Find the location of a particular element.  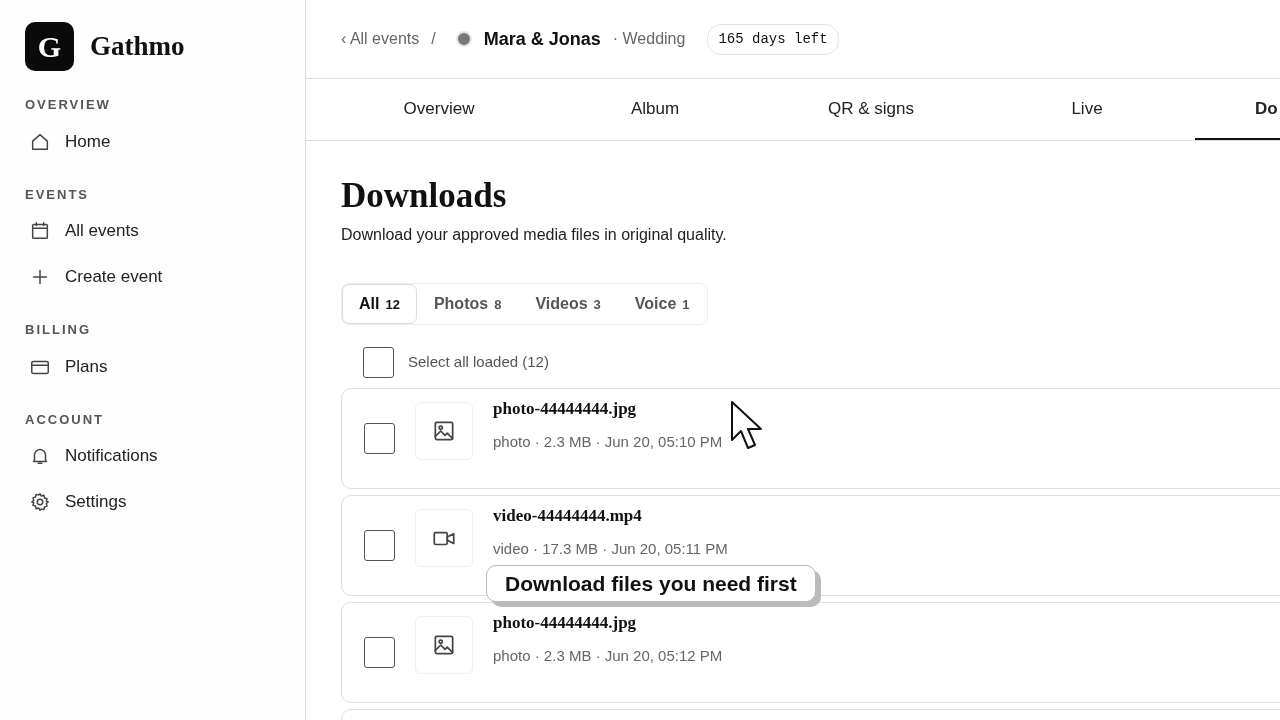

calendar-icon is located at coordinates (40, 231).